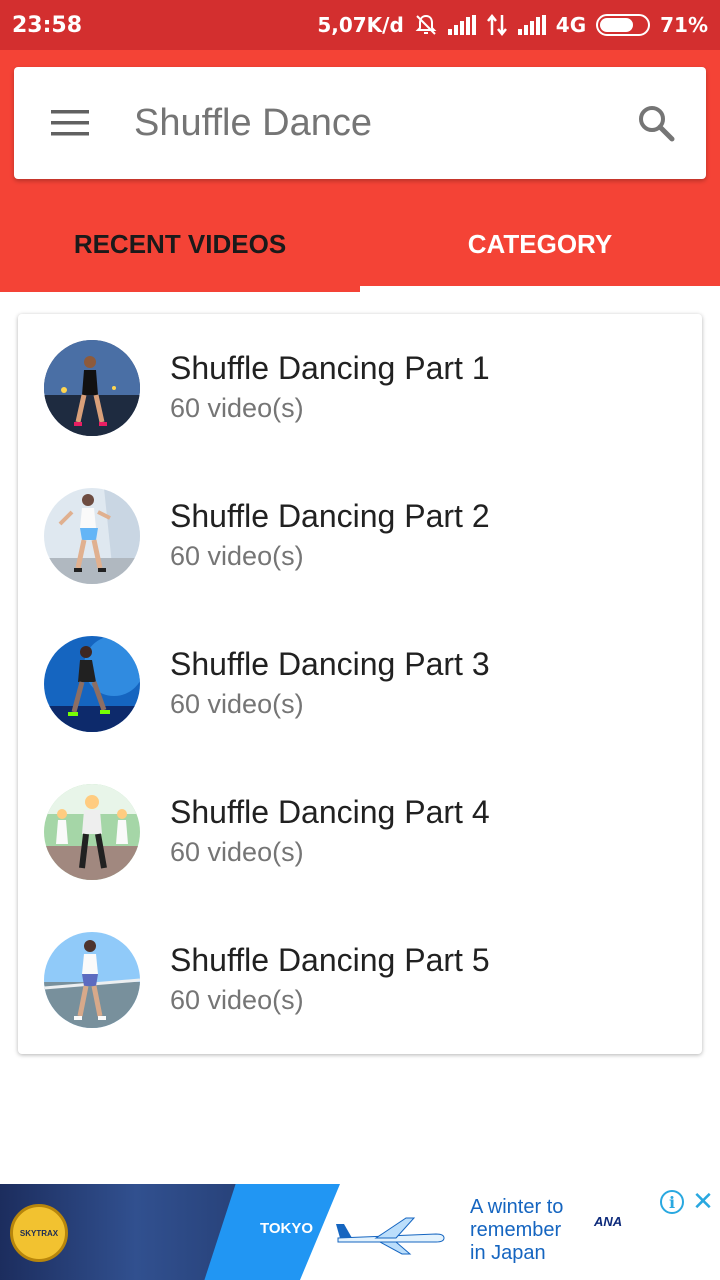 The width and height of the screenshot is (720, 1280). What do you see at coordinates (330, 535) in the screenshot?
I see `list-item-text: Shuffle Dancing Part 2 60 video(s)` at bounding box center [330, 535].